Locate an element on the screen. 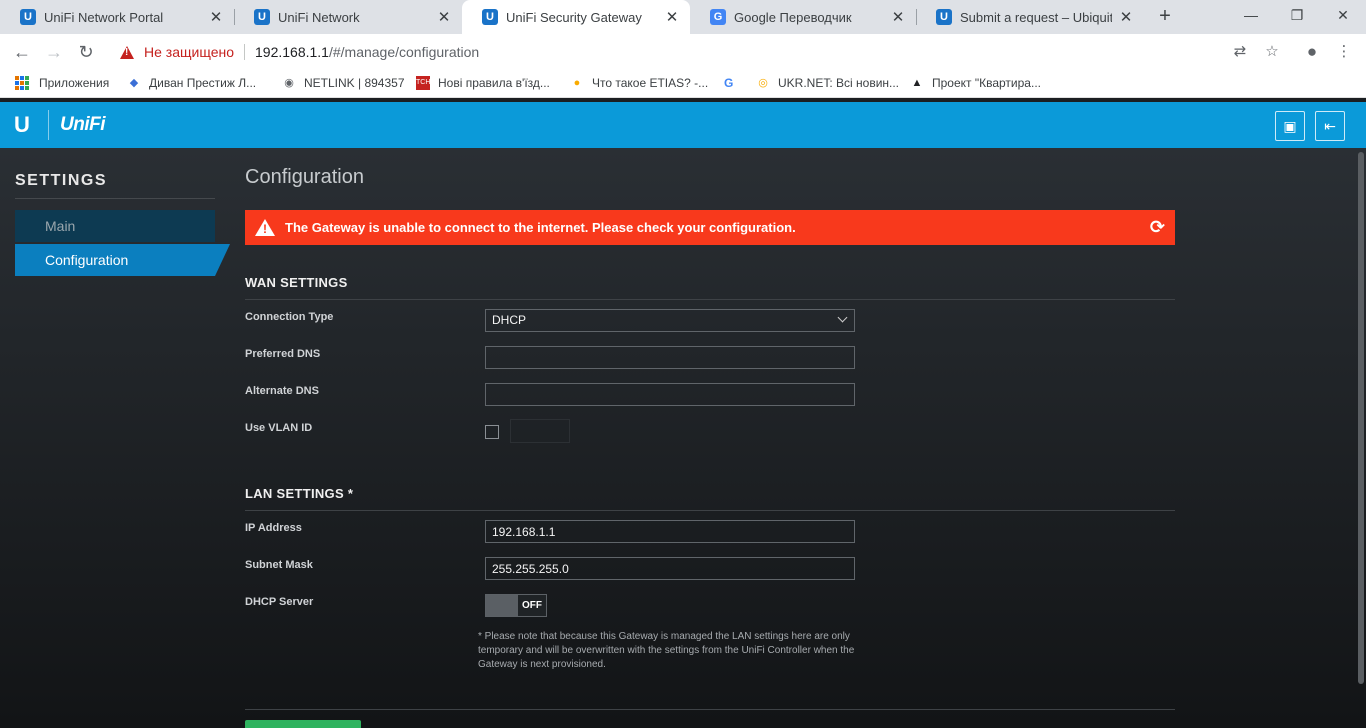  alternate-dns-label: Alternate DNS is located at coordinates (282, 391).